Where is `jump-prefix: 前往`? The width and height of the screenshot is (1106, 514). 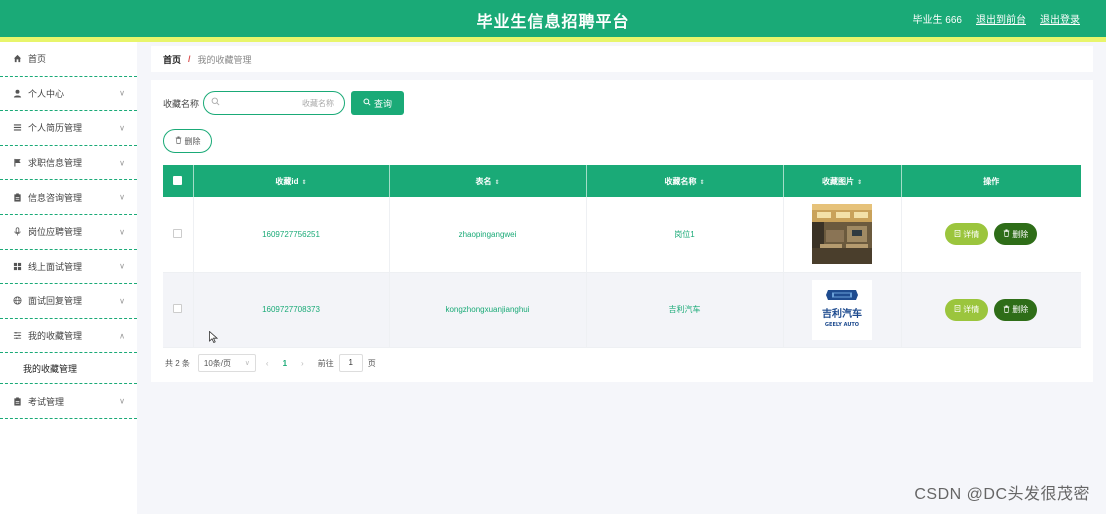 jump-prefix: 前往 is located at coordinates (325, 363).